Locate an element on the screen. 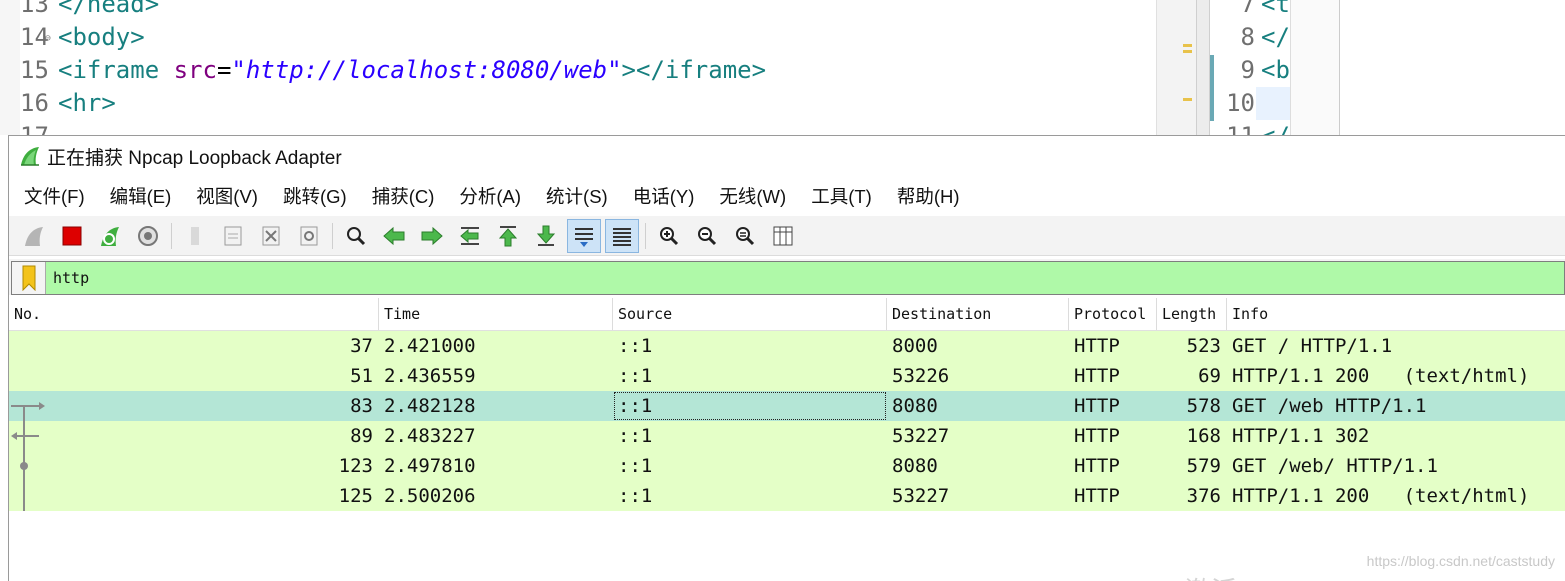 The height and width of the screenshot is (581, 1565). column-header-length: Length is located at coordinates (1192, 314).